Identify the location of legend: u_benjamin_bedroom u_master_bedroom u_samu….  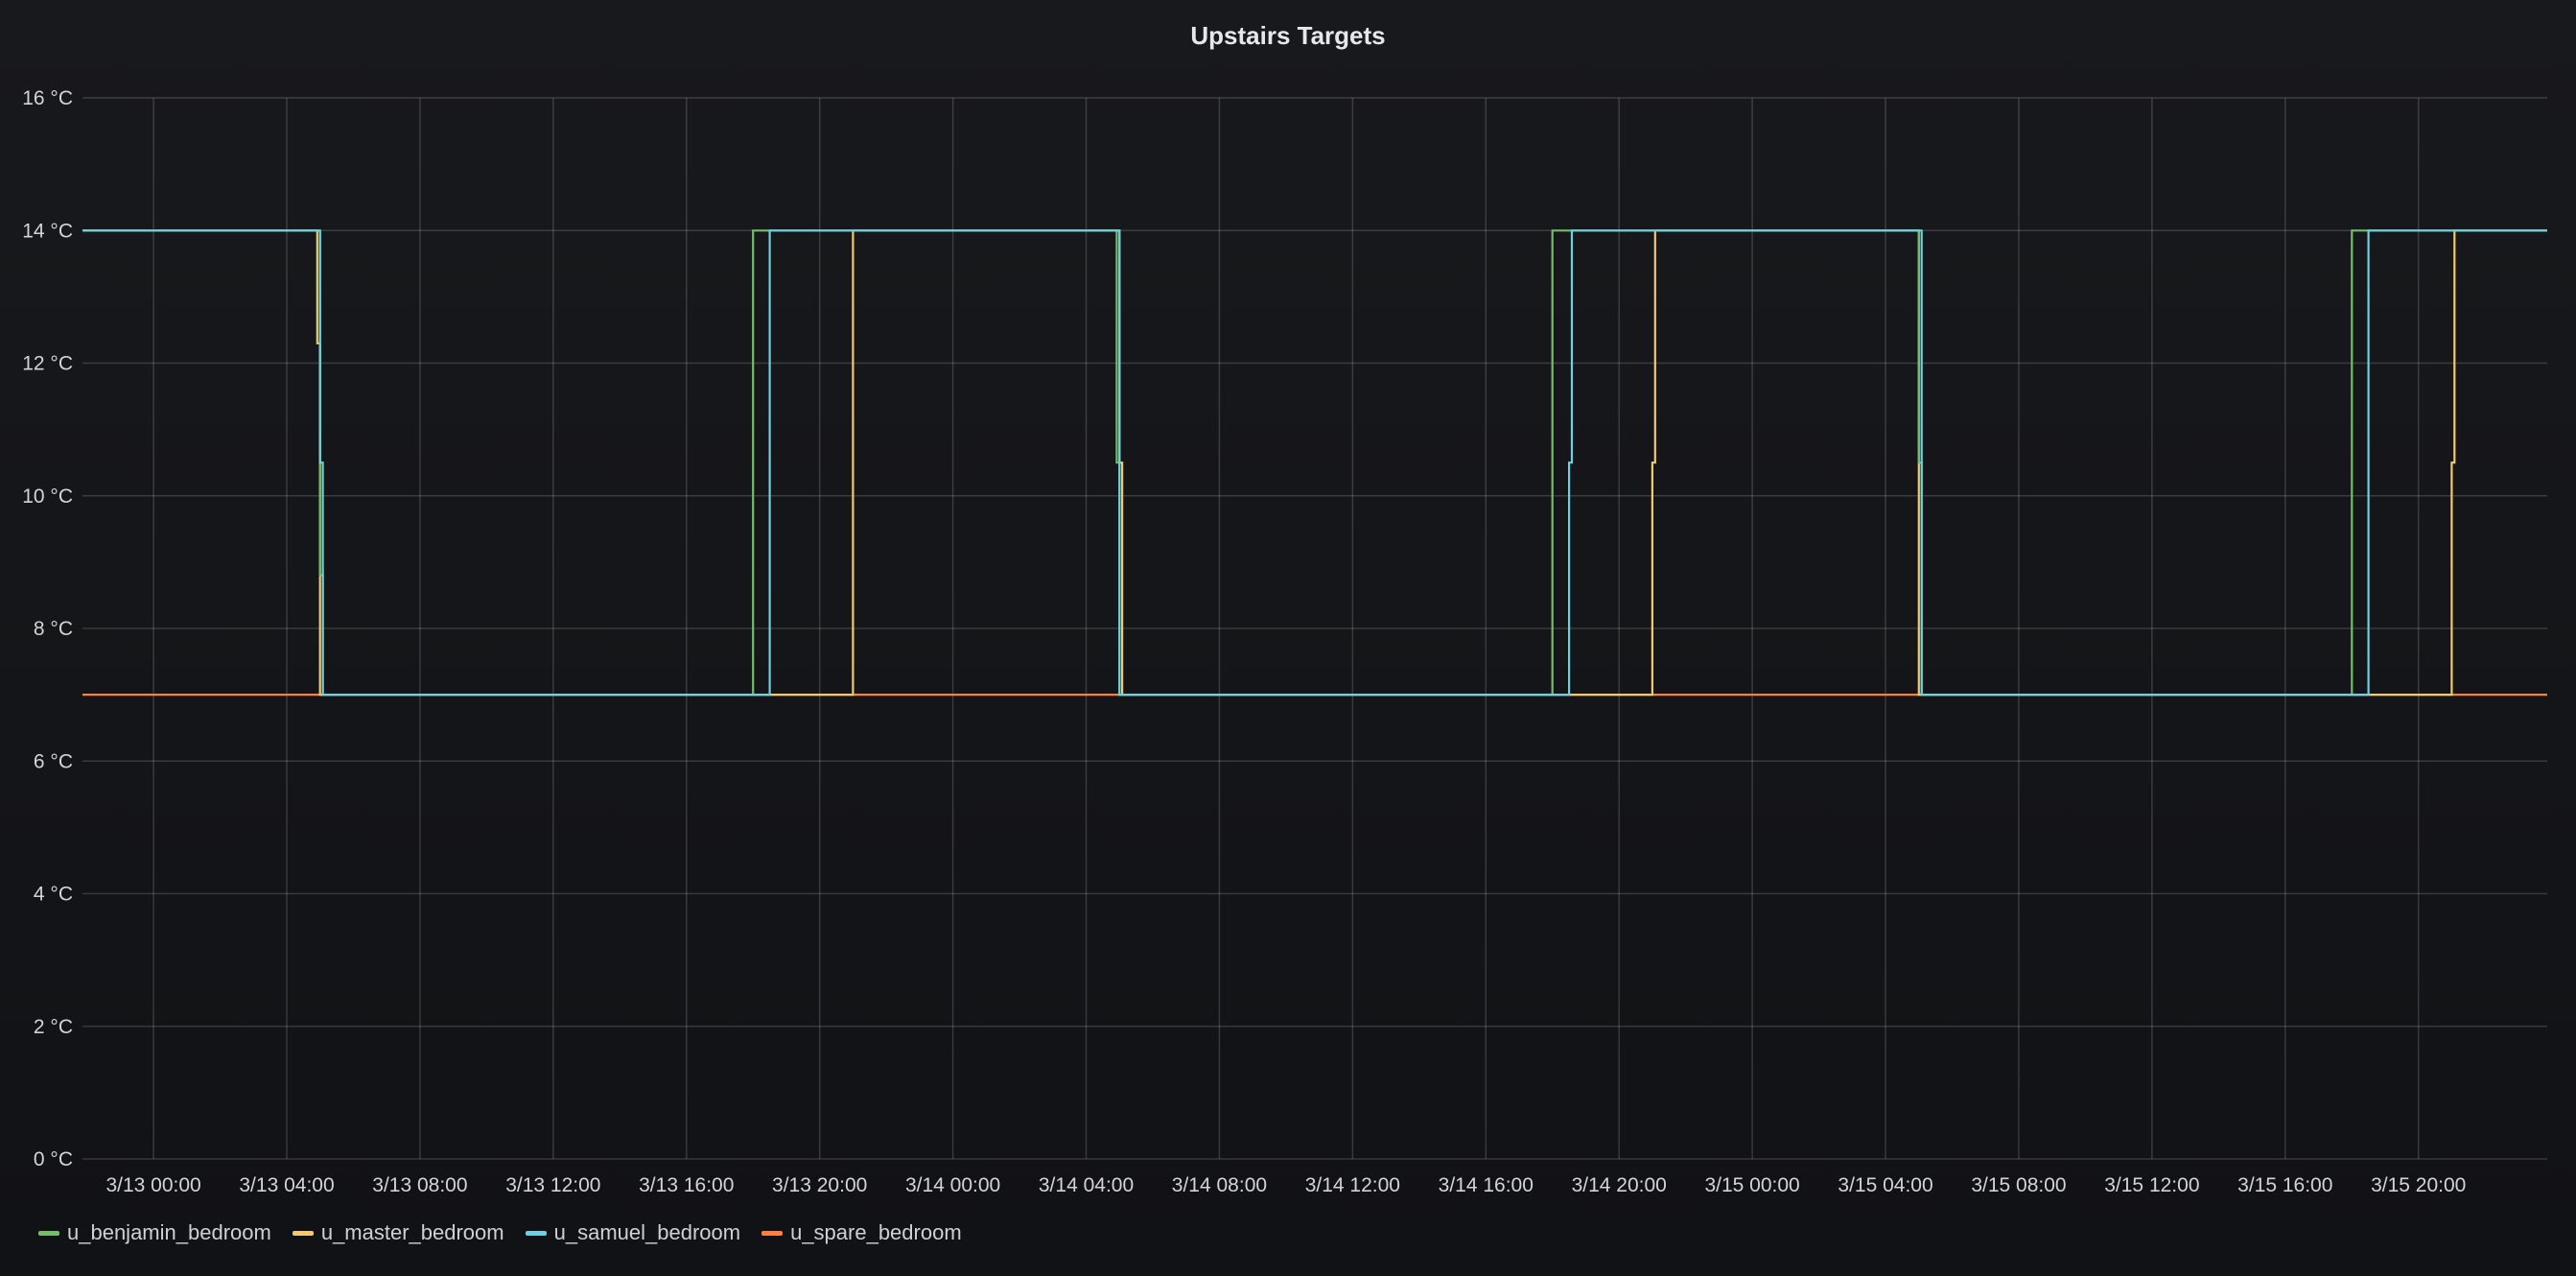
(500, 1232).